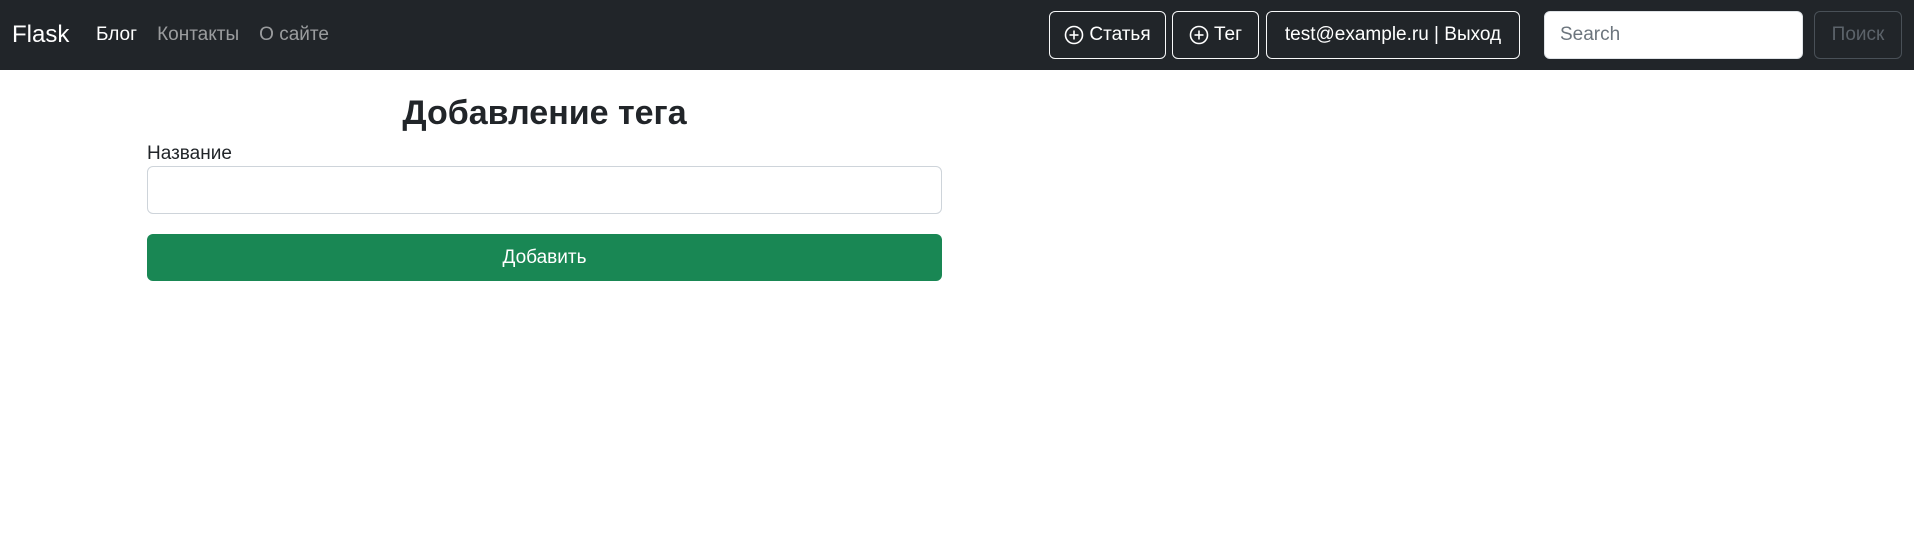 This screenshot has height=553, width=1914. What do you see at coordinates (544, 257) in the screenshot?
I see `submit-button: Добавить` at bounding box center [544, 257].